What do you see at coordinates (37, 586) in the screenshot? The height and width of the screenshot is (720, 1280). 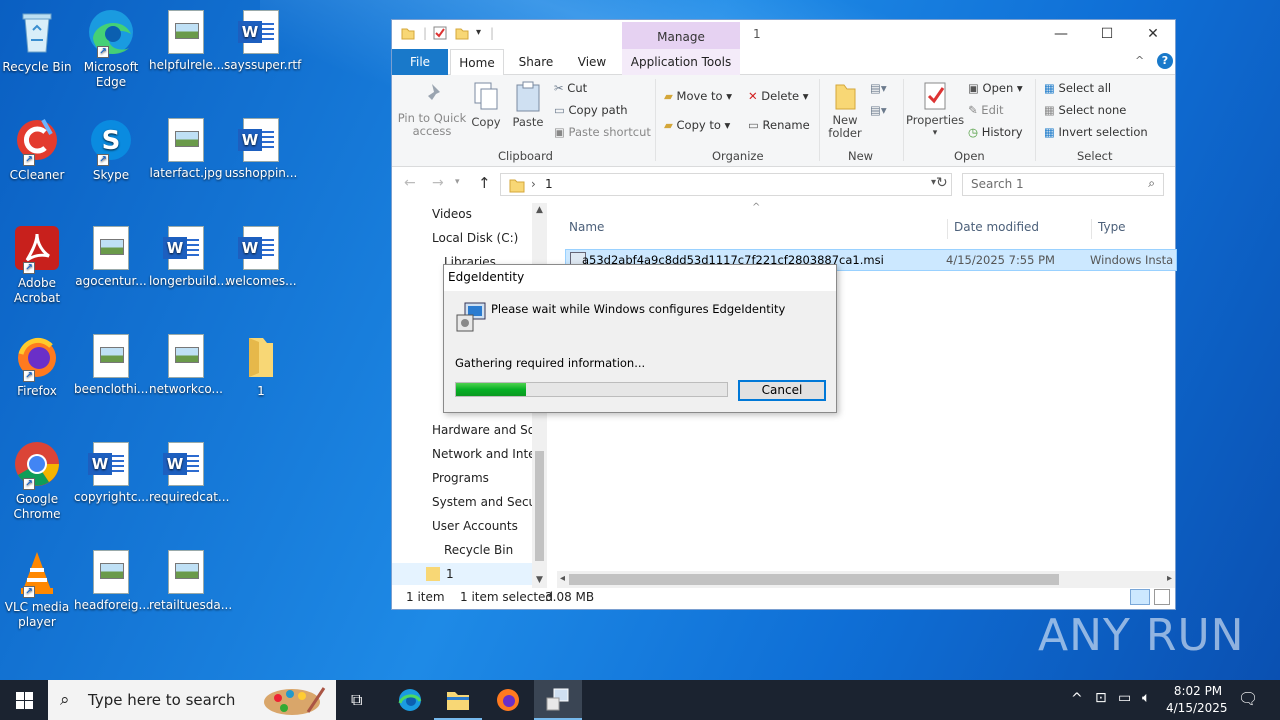 I see `desktop-icon-vlc: ↗ VLC media player` at bounding box center [37, 586].